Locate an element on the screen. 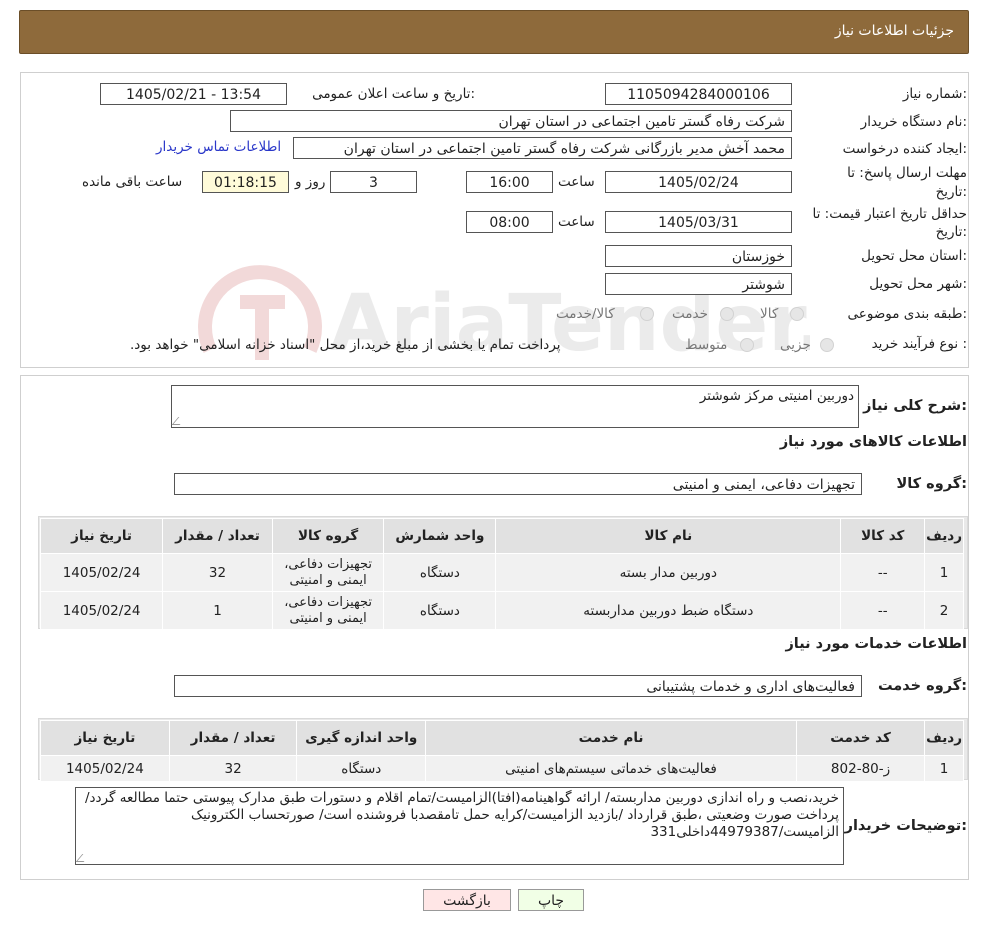 This screenshot has width=985, height=933. category-service-radio is located at coordinates (727, 314).